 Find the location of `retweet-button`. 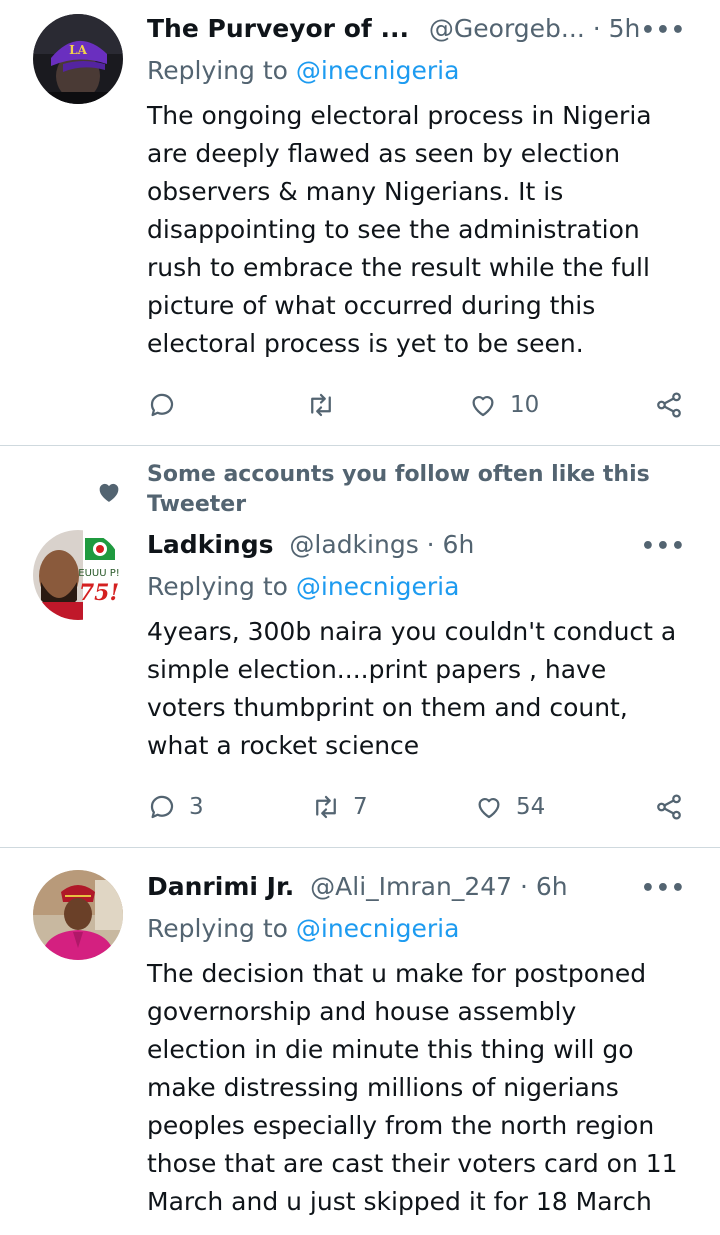

retweet-button is located at coordinates (327, 405).